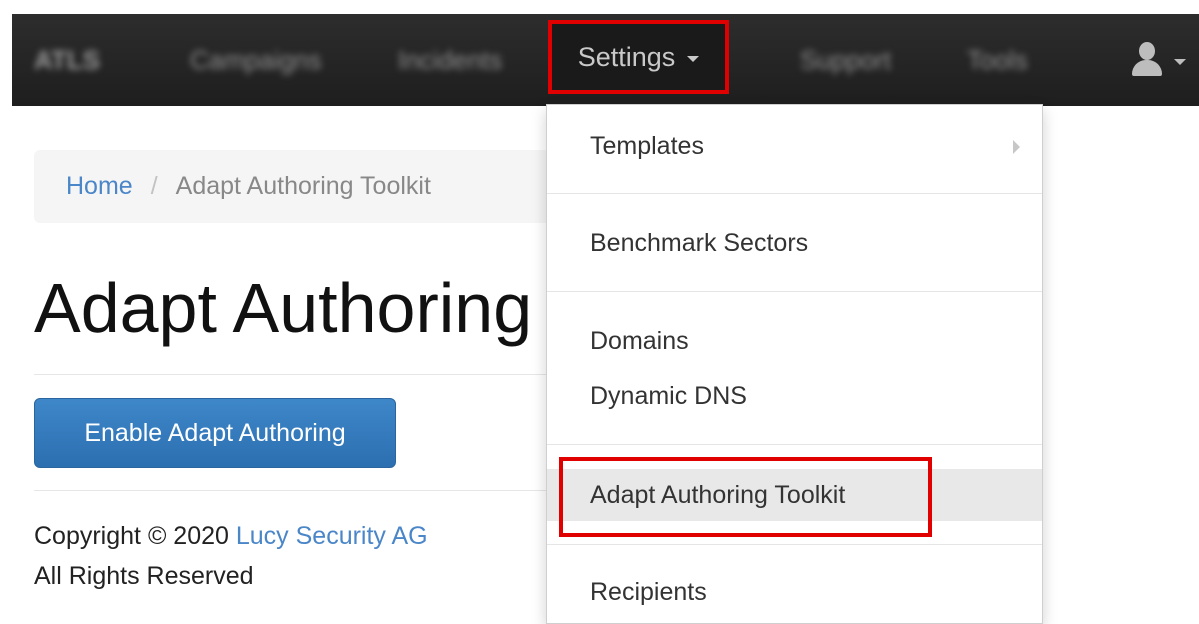  Describe the element at coordinates (131, 536) in the screenshot. I see `copyright-prefix: Copyright © 2020` at that location.